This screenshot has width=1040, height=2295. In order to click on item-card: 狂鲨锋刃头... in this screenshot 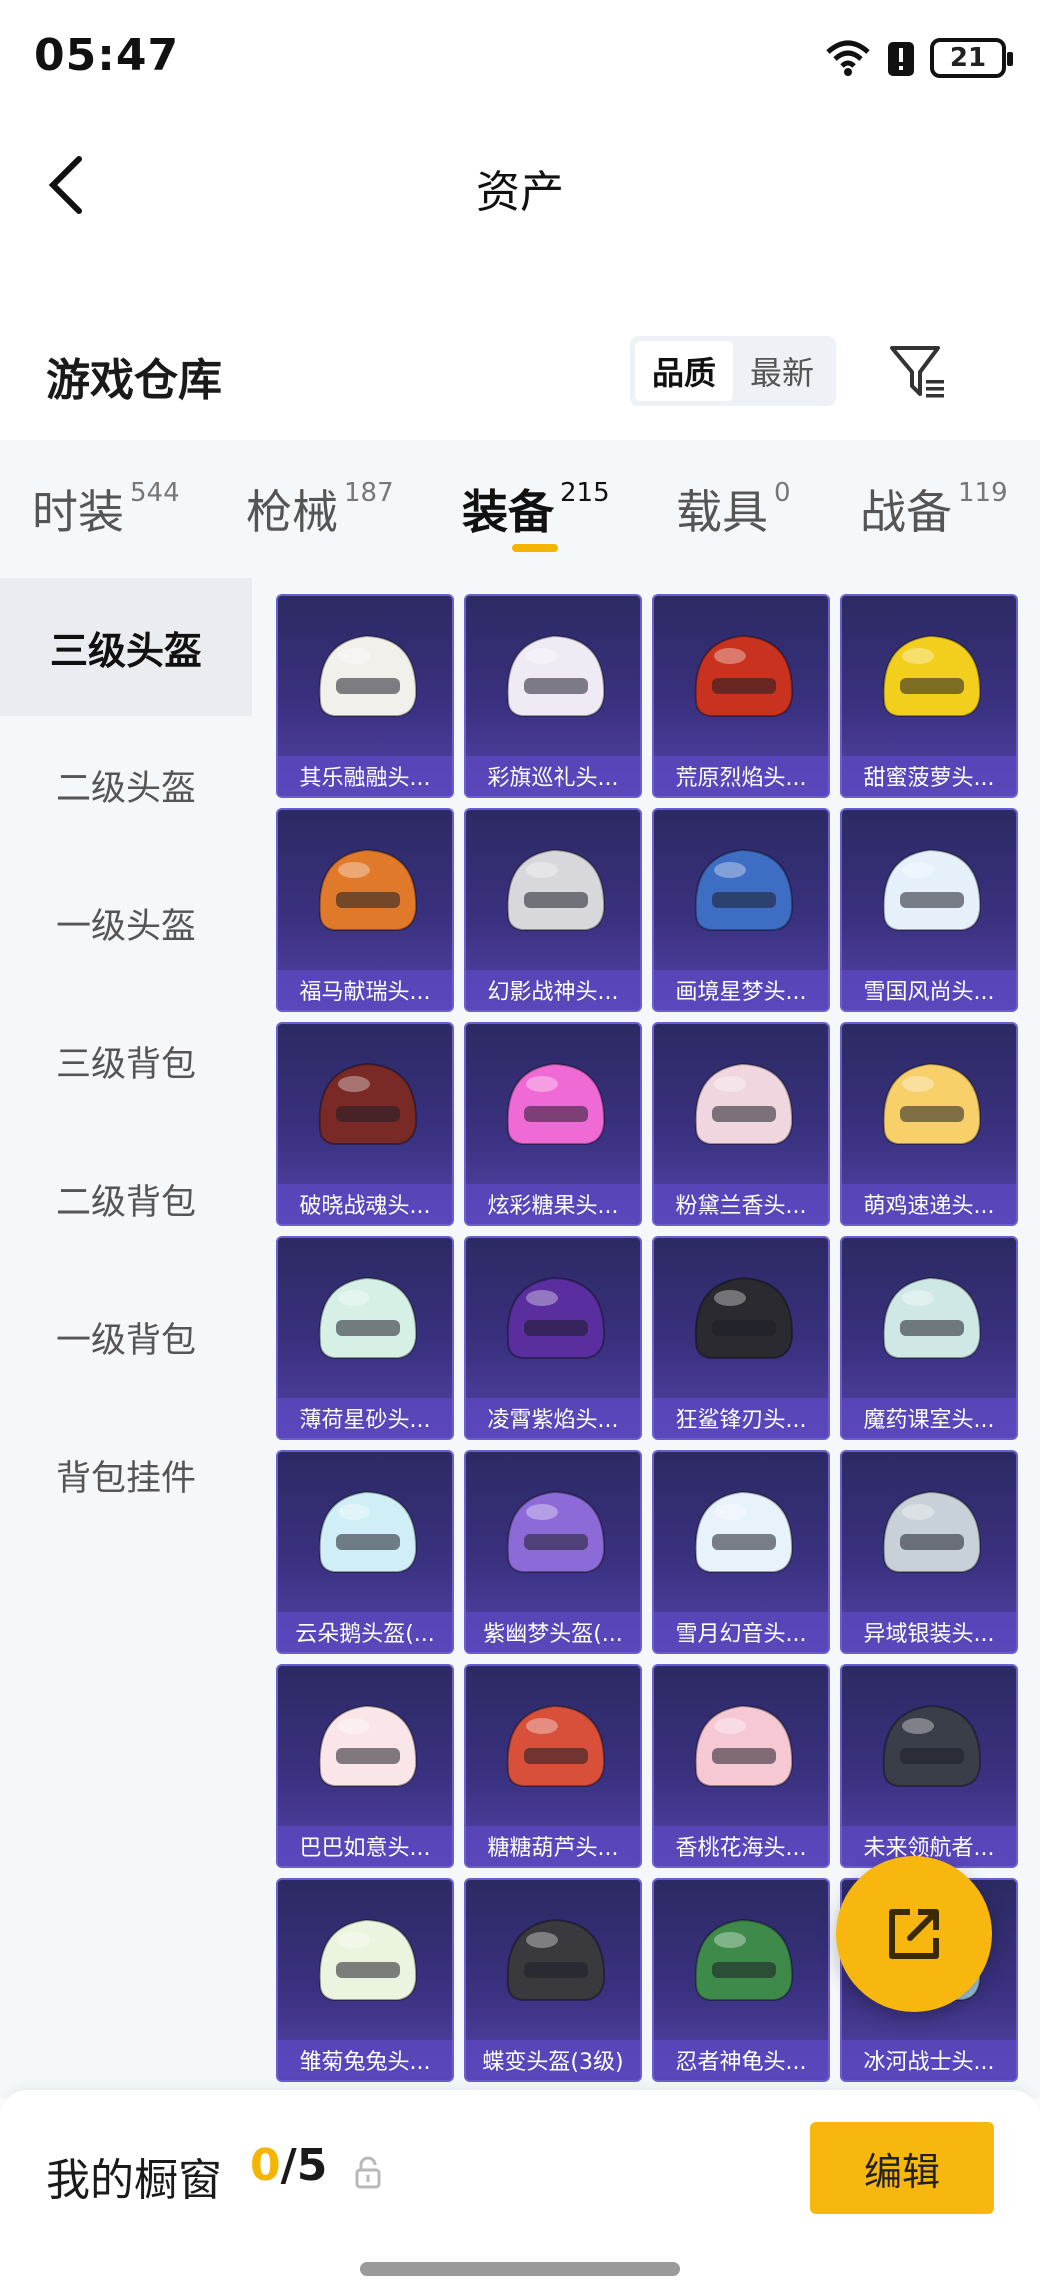, I will do `click(741, 1338)`.